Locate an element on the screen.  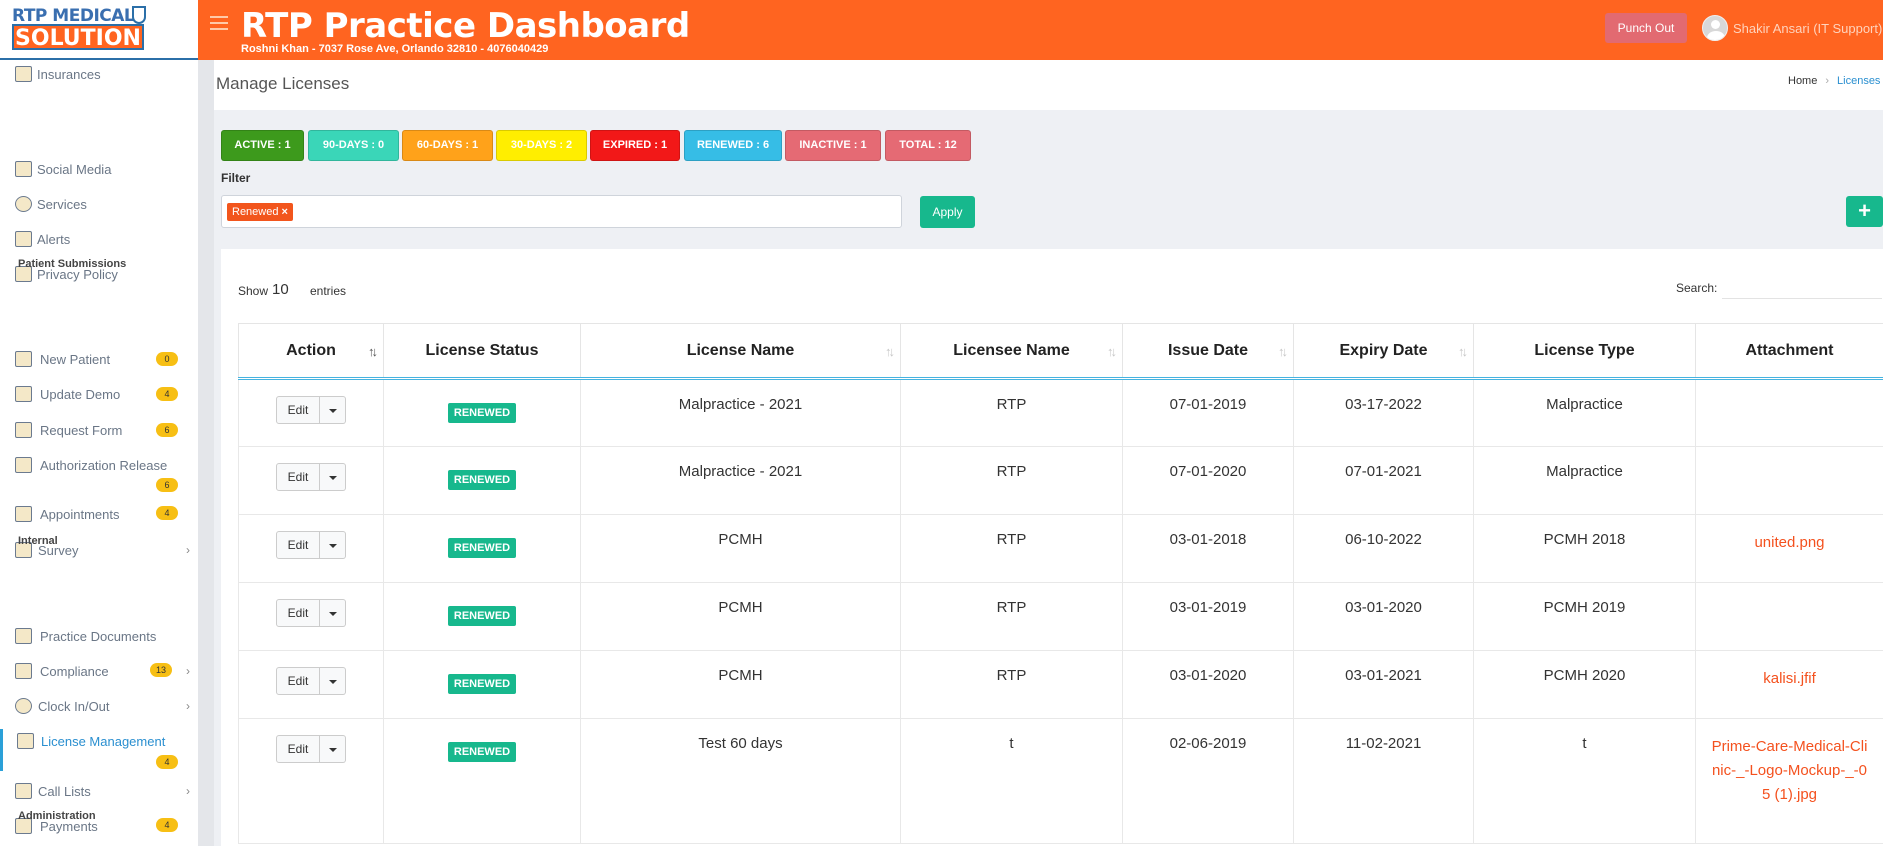
issue-date-cell: 03-01-2018 is located at coordinates (1208, 548).